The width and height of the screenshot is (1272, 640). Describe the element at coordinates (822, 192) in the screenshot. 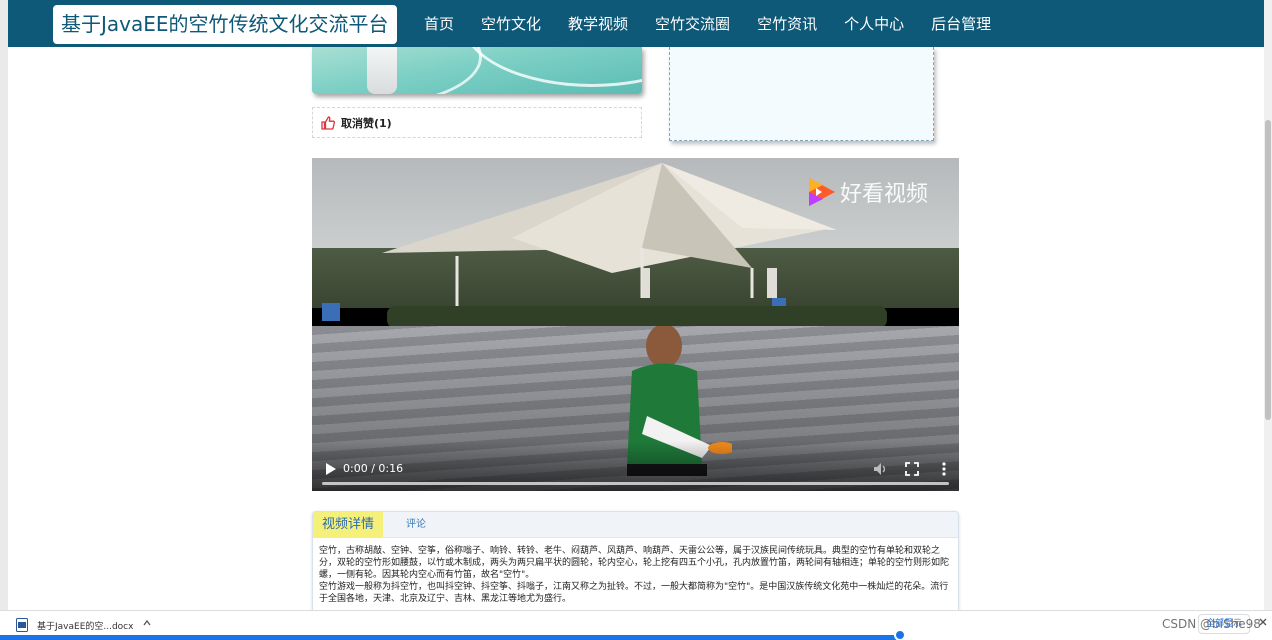

I see `play-logo-icon` at that location.